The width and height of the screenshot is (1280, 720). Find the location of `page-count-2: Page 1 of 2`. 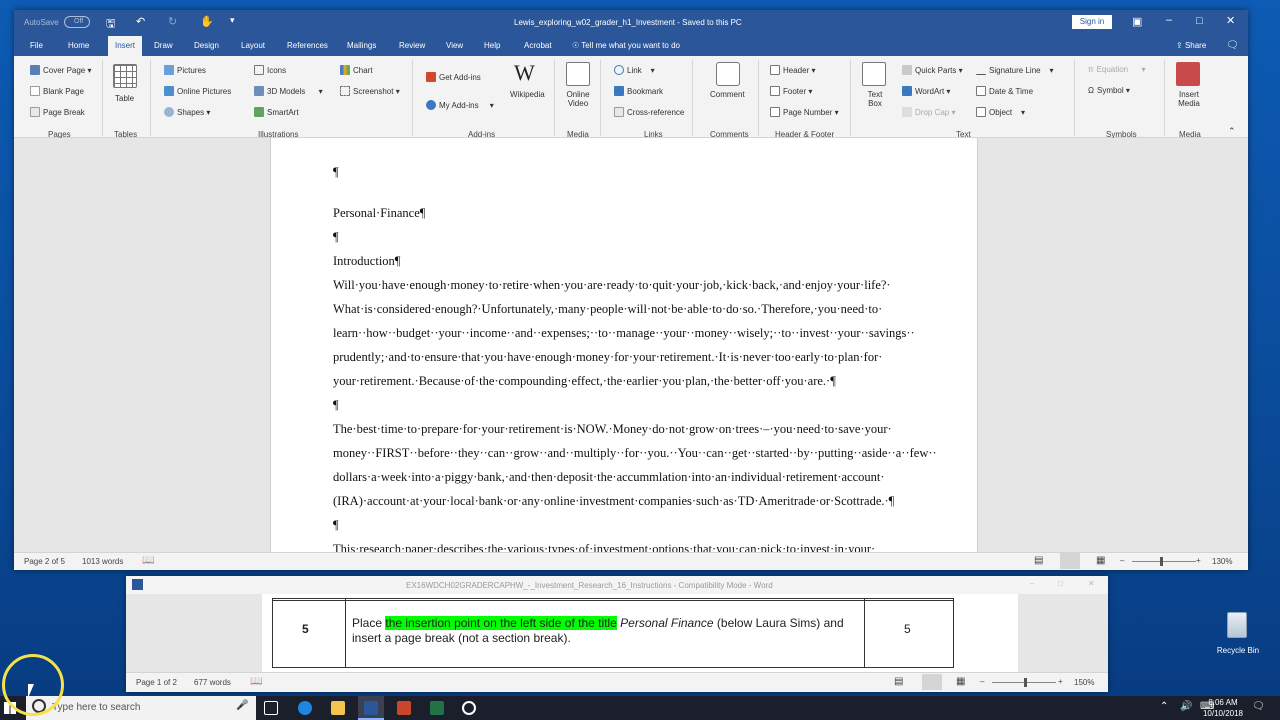

page-count-2: Page 1 of 2 is located at coordinates (156, 682).